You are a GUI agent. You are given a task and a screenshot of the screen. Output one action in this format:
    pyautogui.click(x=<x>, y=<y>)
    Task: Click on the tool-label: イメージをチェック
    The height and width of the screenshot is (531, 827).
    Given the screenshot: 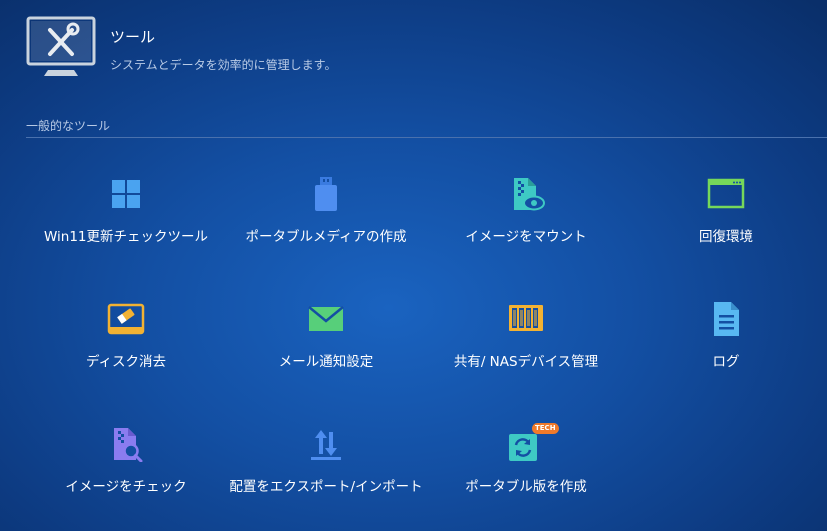 What is the action you would take?
    pyautogui.click(x=126, y=487)
    